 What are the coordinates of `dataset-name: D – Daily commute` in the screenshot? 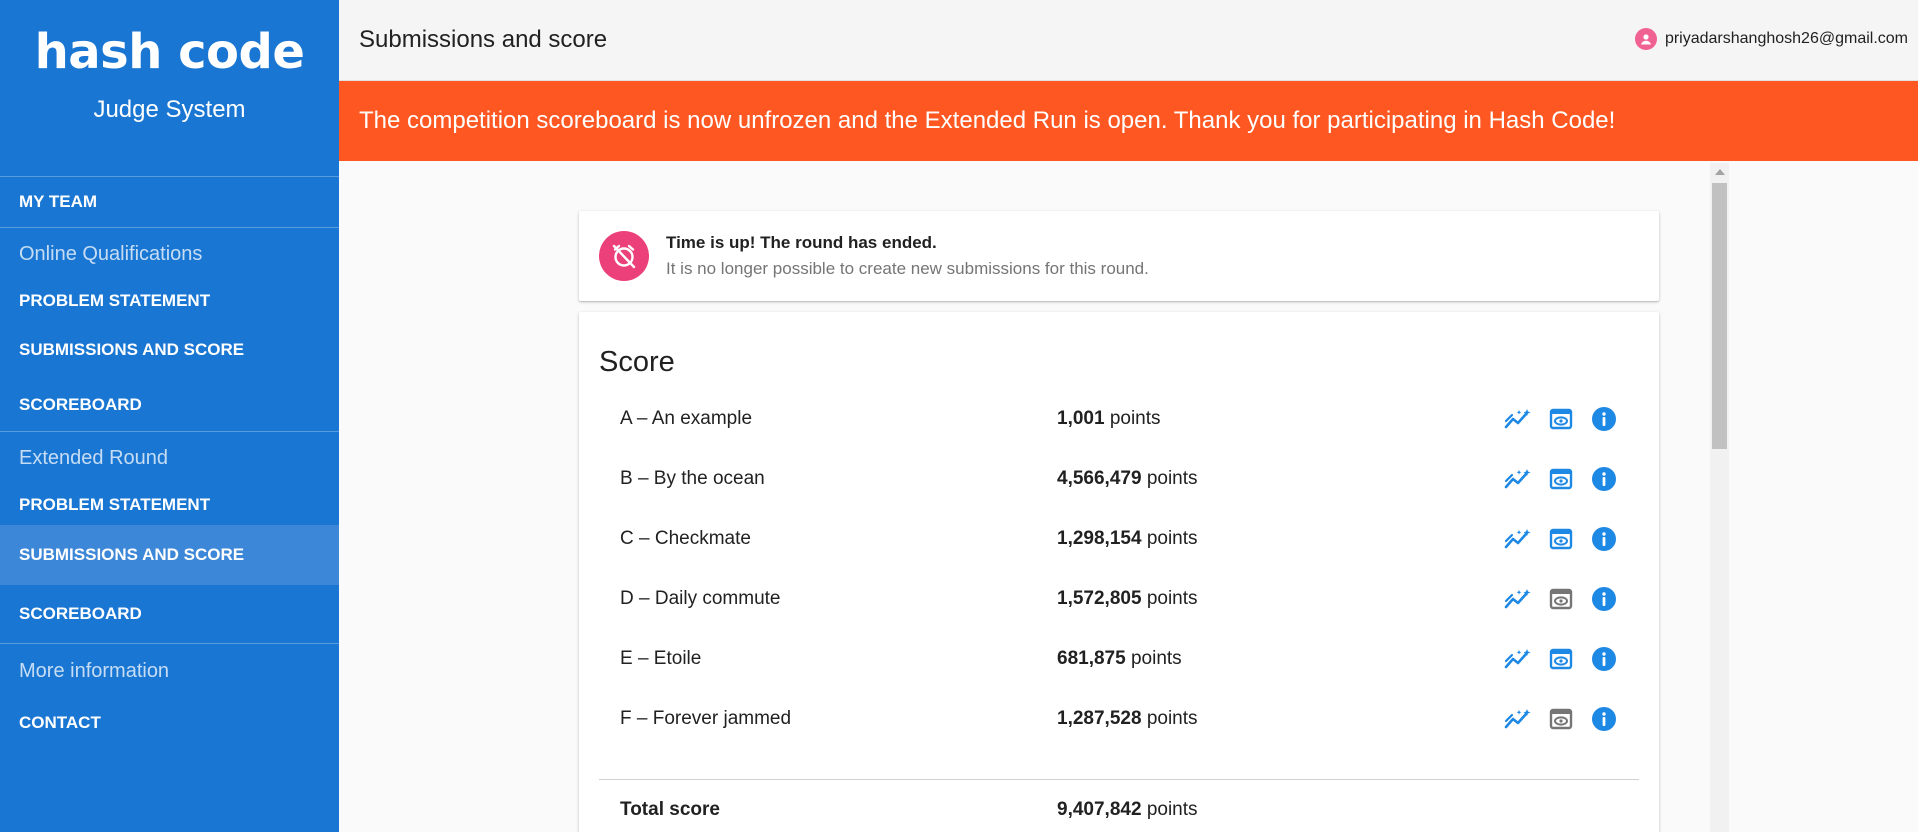 It's located at (700, 598).